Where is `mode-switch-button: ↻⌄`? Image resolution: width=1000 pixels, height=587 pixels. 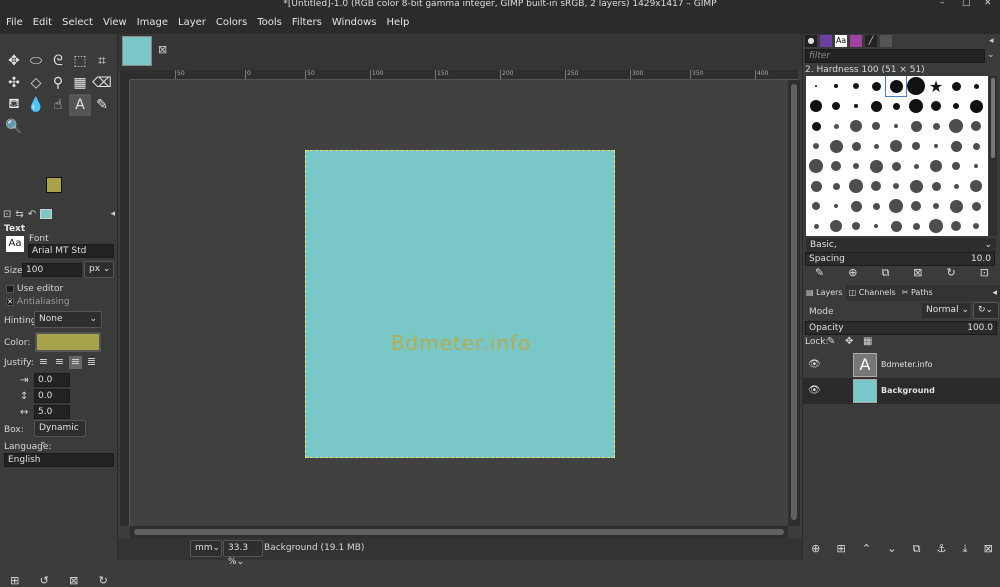 mode-switch-button: ↻⌄ is located at coordinates (986, 310).